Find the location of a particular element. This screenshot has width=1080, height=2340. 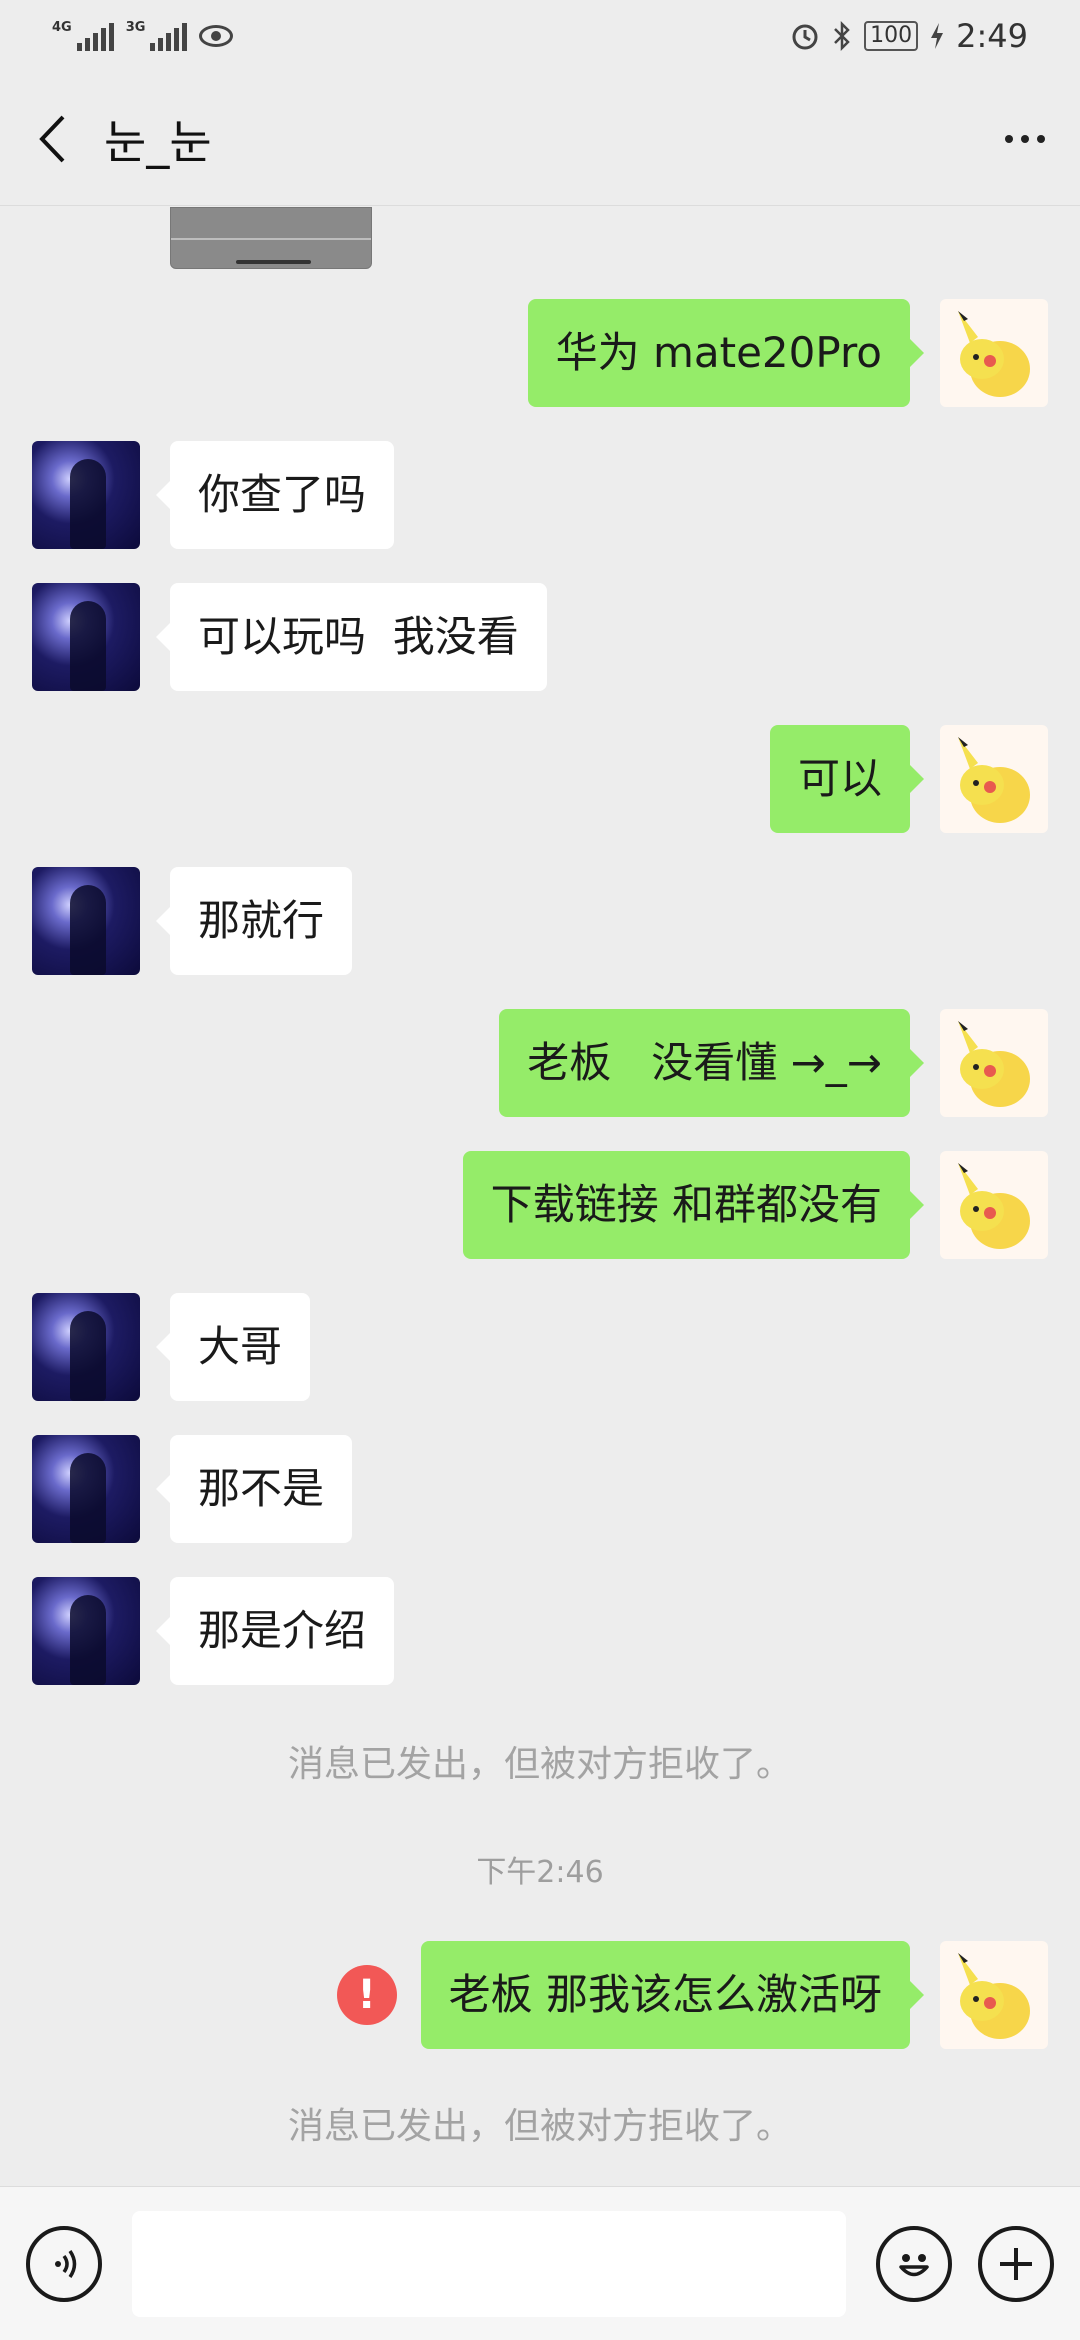

message-row-outgoing: 下载链接 和群都没有 is located at coordinates (540, 1205).